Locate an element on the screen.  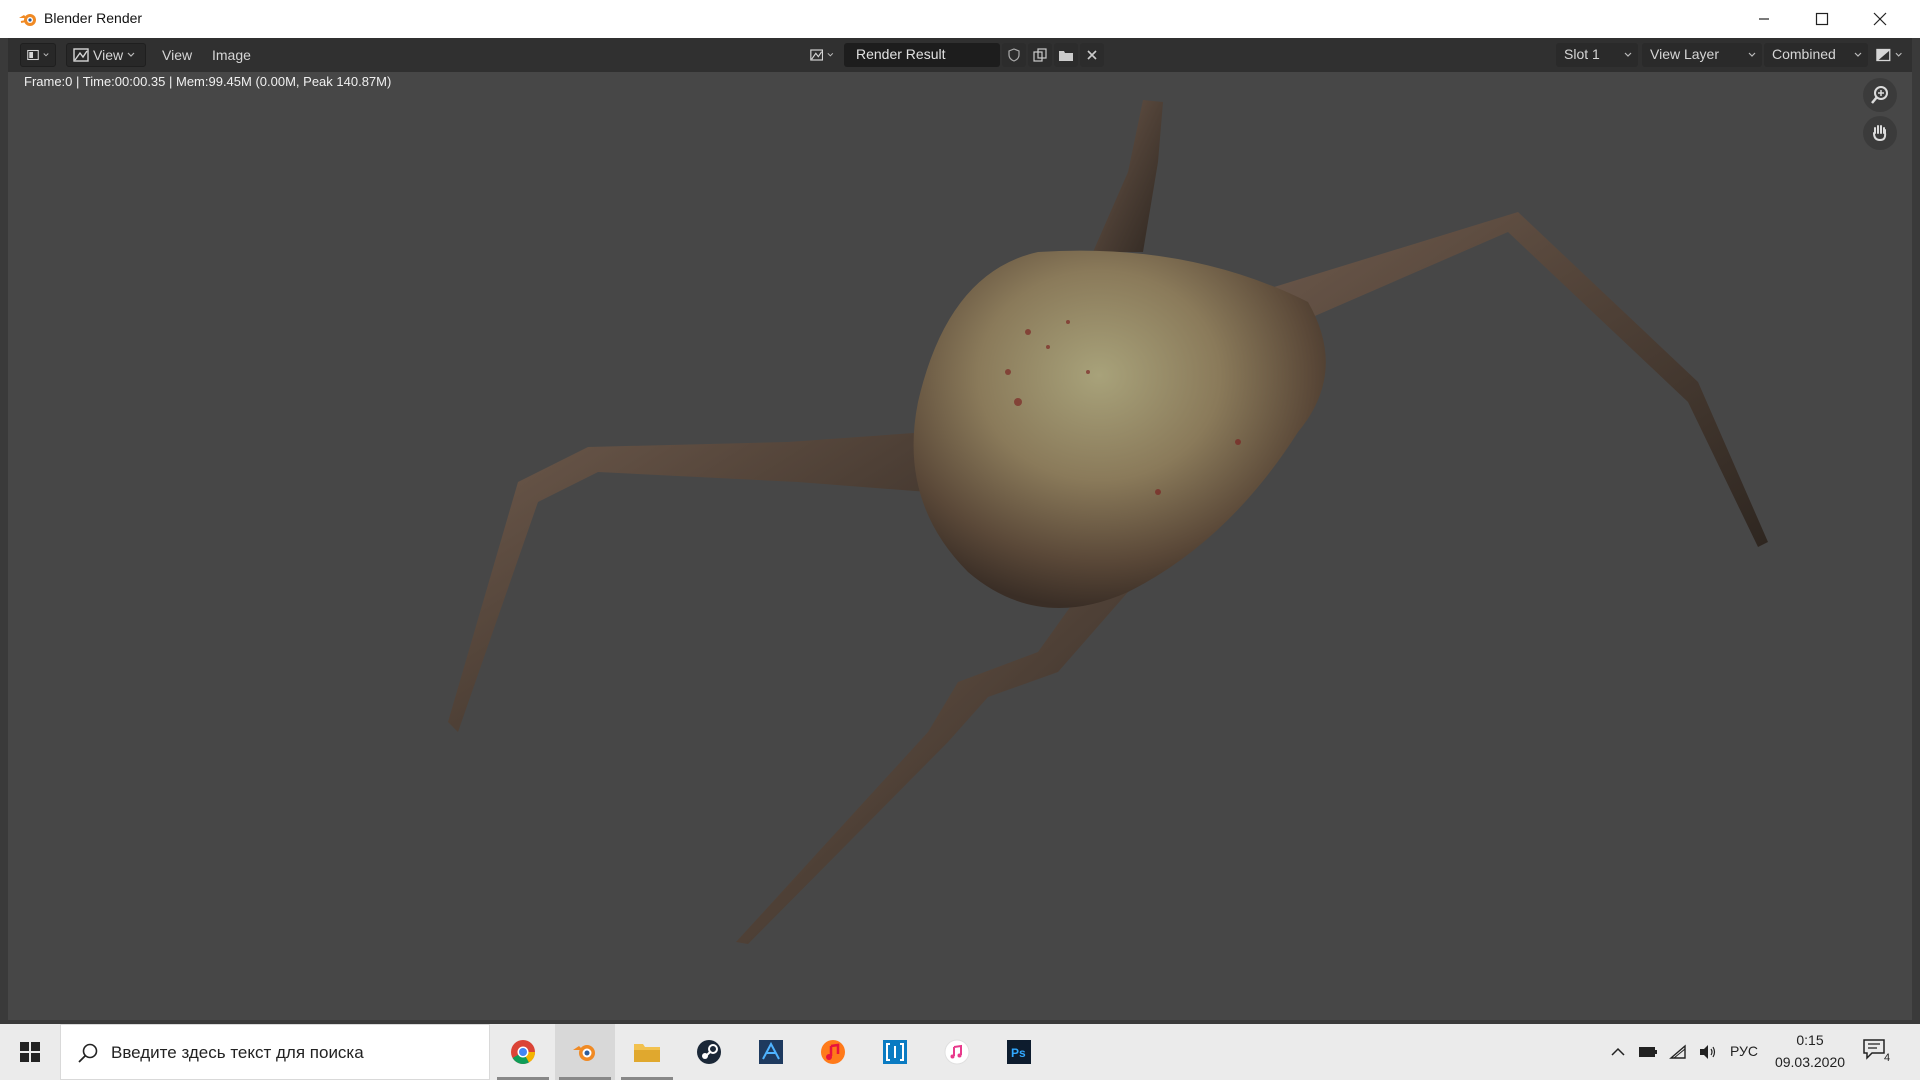
battery-icon is located at coordinates (1648, 1052).